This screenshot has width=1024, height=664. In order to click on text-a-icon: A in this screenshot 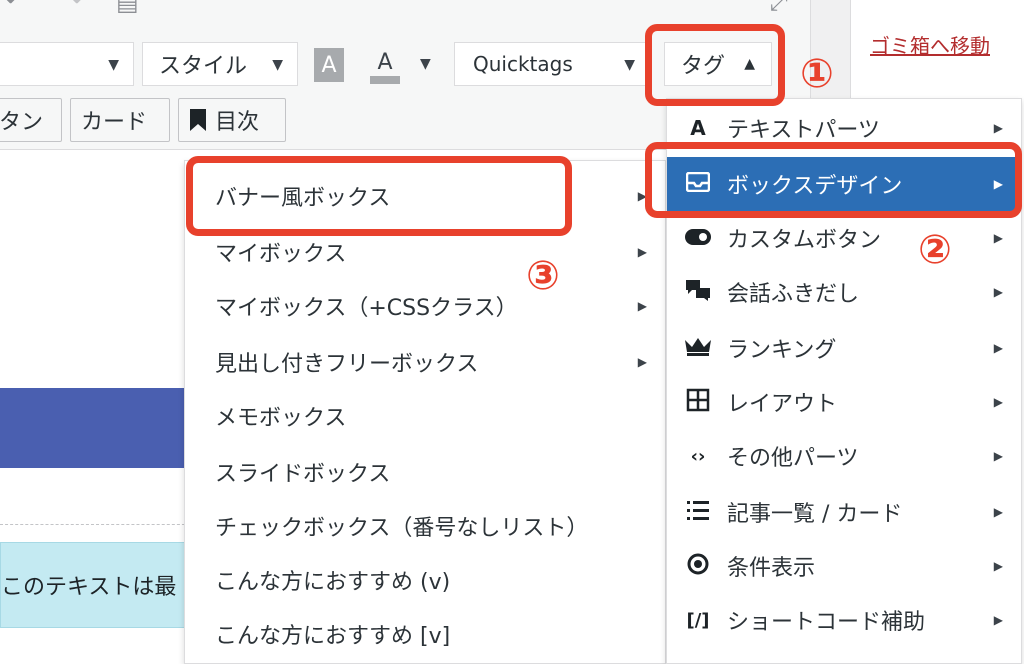, I will do `click(698, 128)`.